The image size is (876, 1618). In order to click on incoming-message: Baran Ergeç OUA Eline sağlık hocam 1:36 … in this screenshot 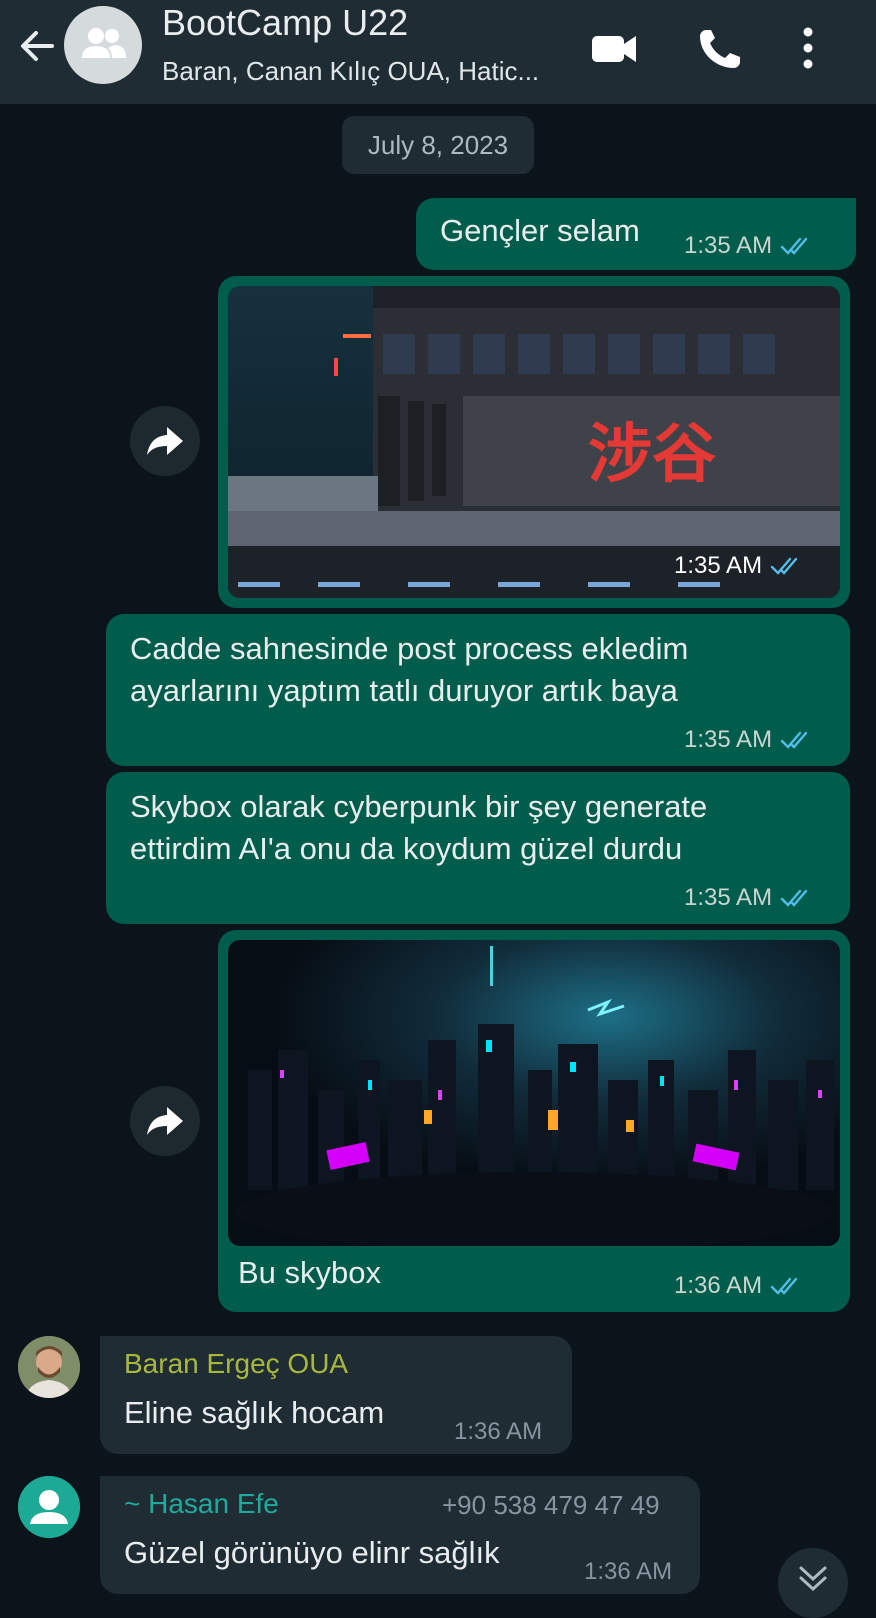, I will do `click(336, 1395)`.